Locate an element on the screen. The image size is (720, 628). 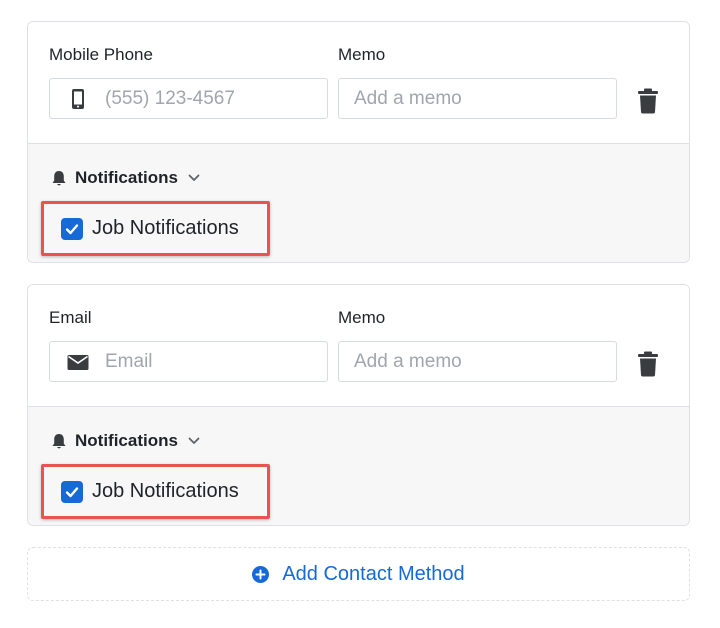
email-field-container is located at coordinates (188, 361).